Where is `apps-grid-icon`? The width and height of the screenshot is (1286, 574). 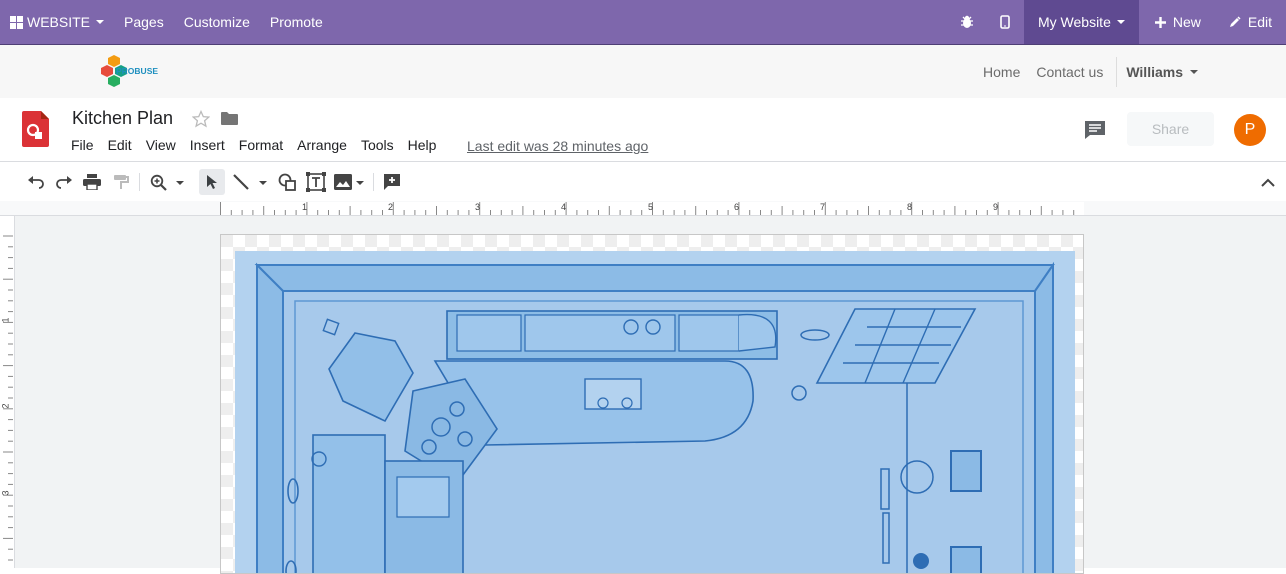 apps-grid-icon is located at coordinates (16, 22).